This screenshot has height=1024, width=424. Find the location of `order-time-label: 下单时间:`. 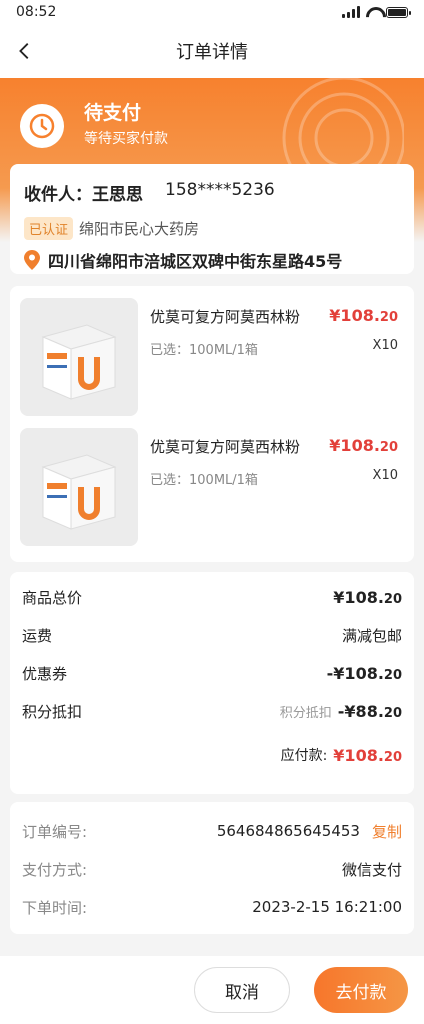

order-time-label: 下单时间: is located at coordinates (55, 907).